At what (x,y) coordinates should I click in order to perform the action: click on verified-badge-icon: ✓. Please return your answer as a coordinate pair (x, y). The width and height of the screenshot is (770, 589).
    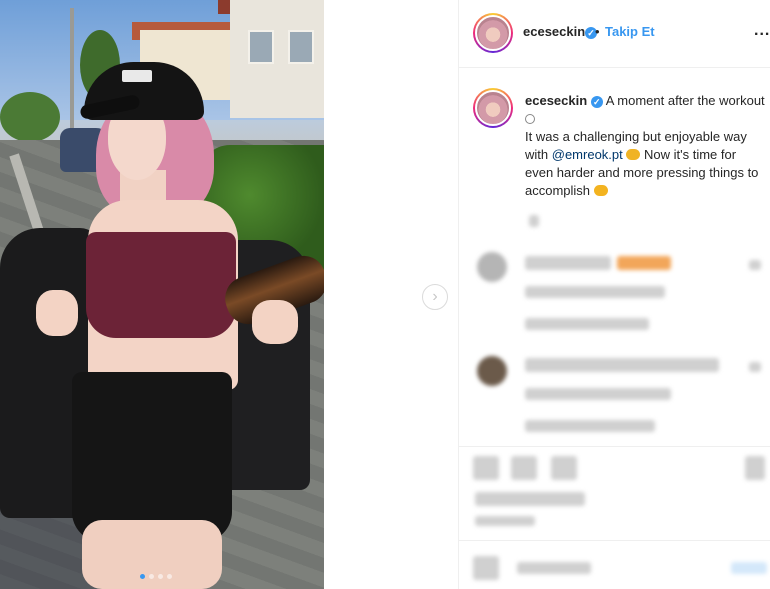
    Looking at the image, I should click on (596, 102).